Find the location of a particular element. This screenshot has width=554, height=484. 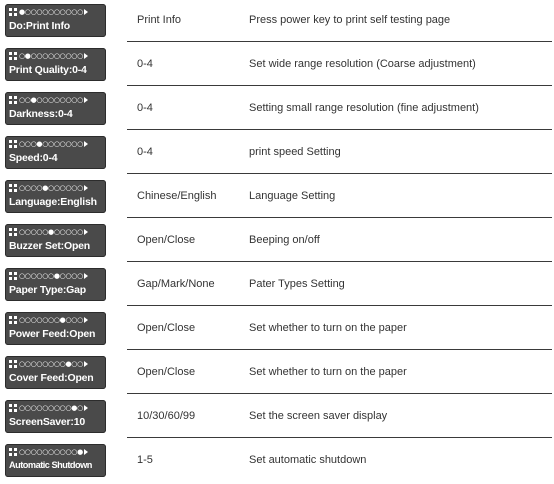

lcd-display: ○○○○○○●○○○○ Paper Type:Gap is located at coordinates (55, 284).